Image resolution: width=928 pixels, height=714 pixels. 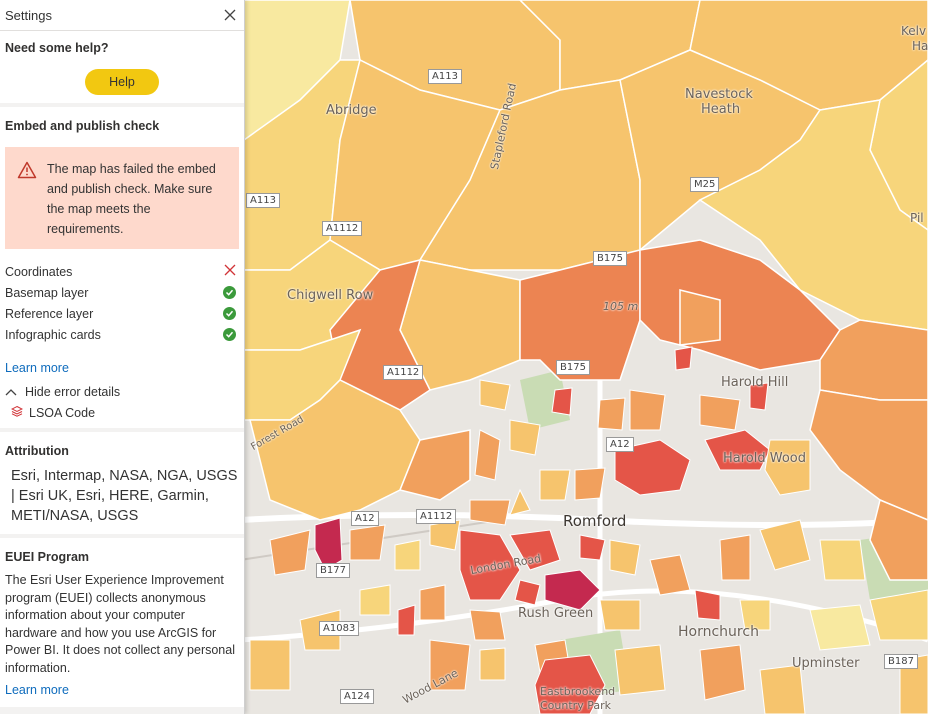 I want to click on place-label-eastbrookend: Eastbrookend, so click(x=578, y=691).